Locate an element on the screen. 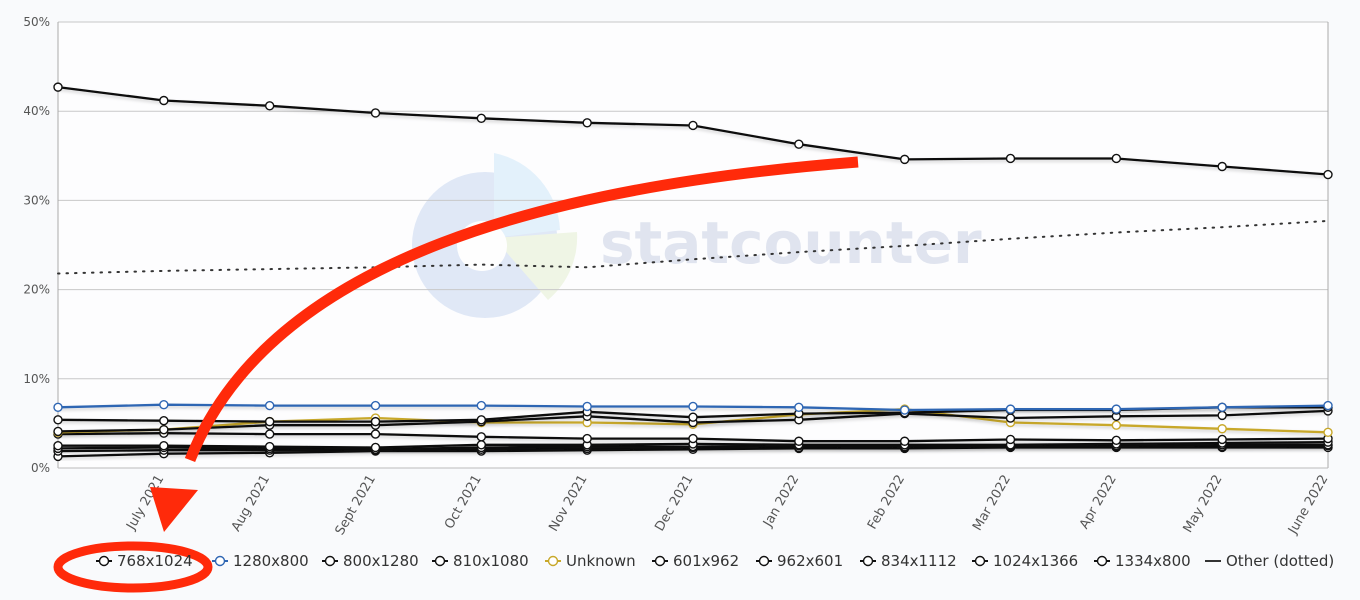 Image resolution: width=1360 pixels, height=600 pixels. y-tick-label: 50% is located at coordinates (36, 22).